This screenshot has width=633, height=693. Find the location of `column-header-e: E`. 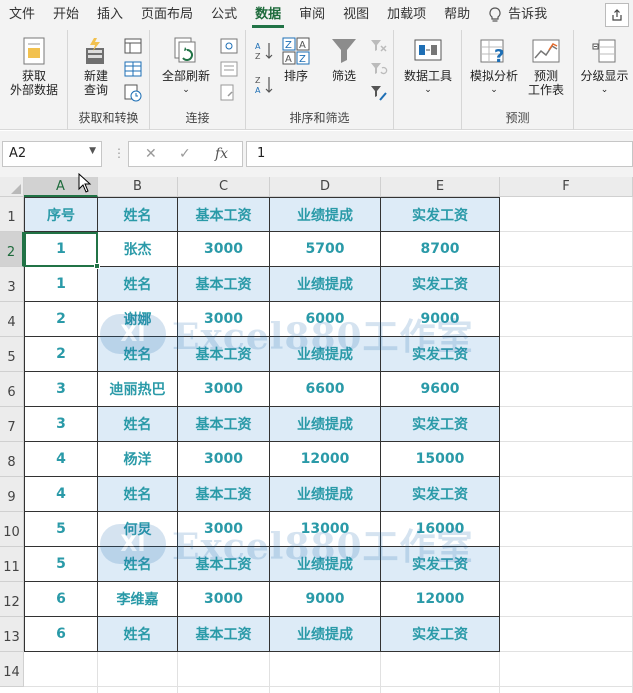

column-header-e: E is located at coordinates (440, 187).